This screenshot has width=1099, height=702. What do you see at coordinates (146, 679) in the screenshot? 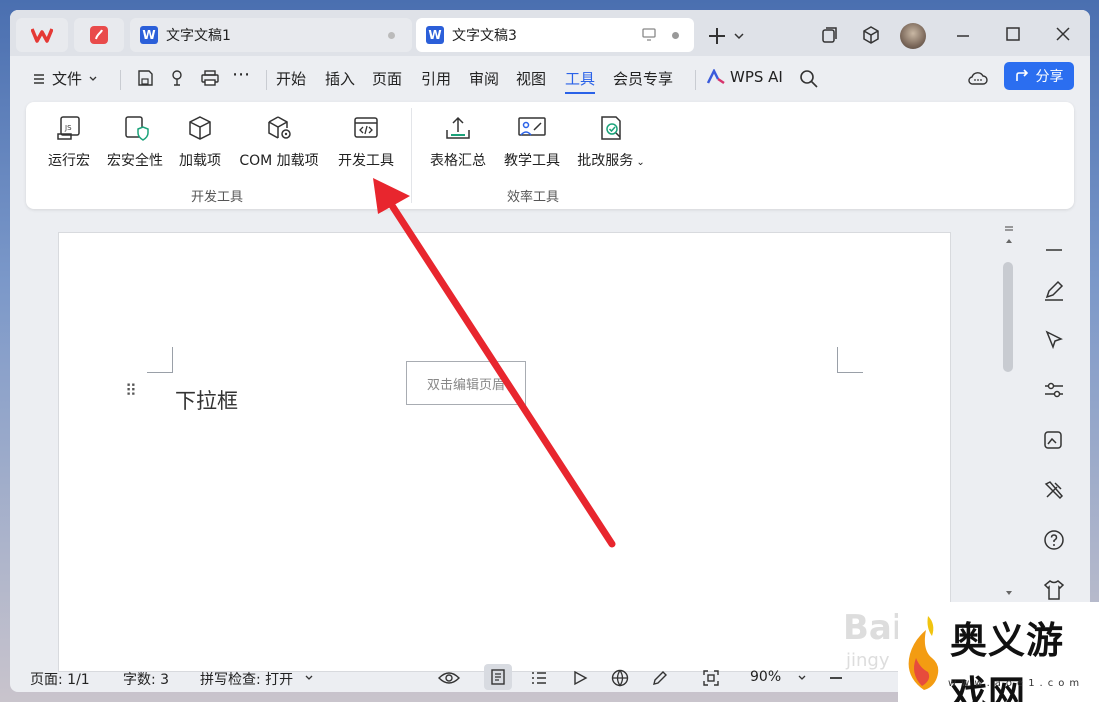
I see `word-count: 字数: 3` at bounding box center [146, 679].